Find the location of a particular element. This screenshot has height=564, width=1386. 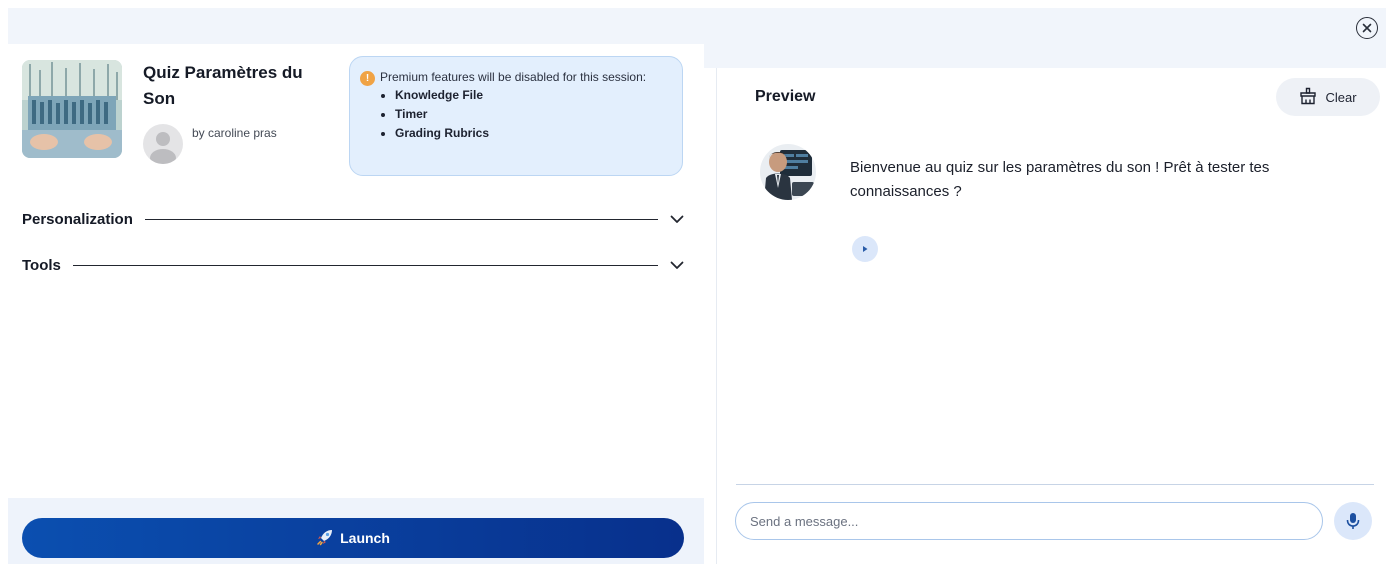

rocket-icon is located at coordinates (325, 538).